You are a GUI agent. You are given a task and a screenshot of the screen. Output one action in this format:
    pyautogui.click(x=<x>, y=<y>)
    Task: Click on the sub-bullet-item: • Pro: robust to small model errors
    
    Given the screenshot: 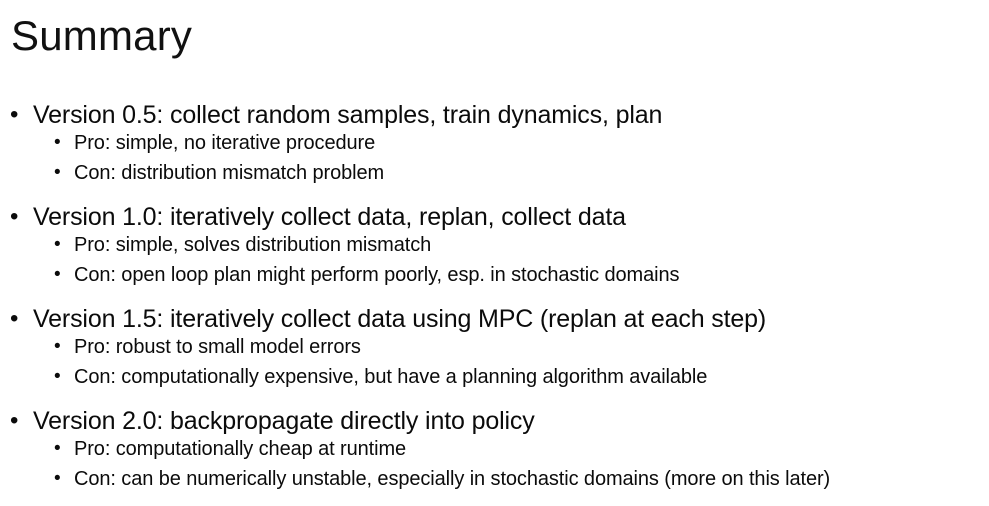 What is the action you would take?
    pyautogui.click(x=494, y=347)
    